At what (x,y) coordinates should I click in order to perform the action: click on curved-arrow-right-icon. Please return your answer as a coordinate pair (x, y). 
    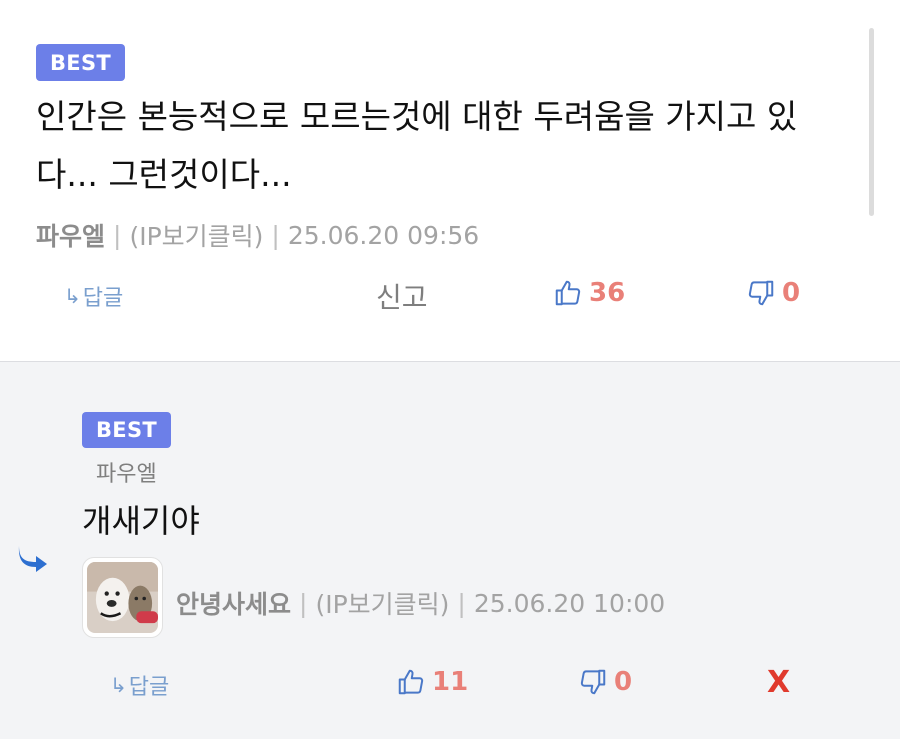
    Looking at the image, I should click on (32, 559).